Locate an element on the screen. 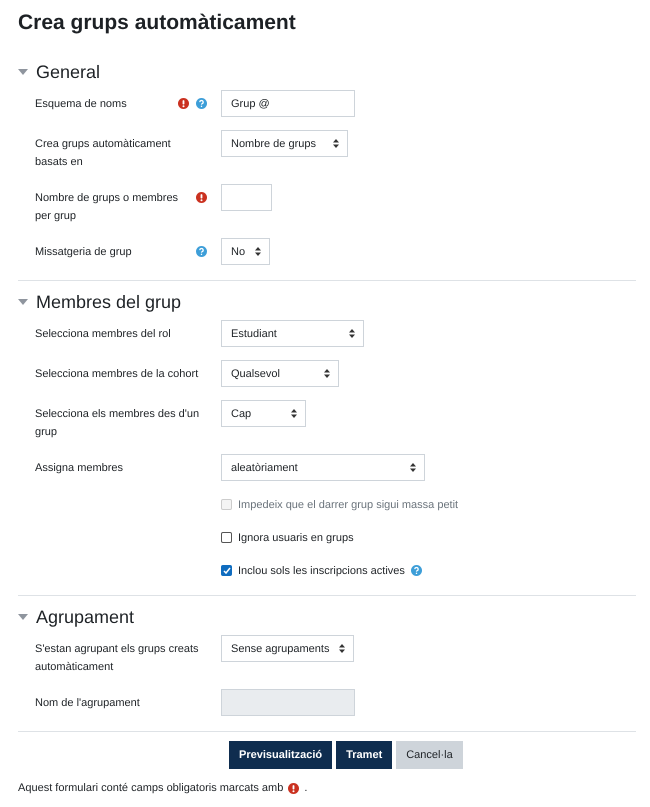 Image resolution: width=650 pixels, height=807 pixels. section-title: Agrupament is located at coordinates (85, 617).